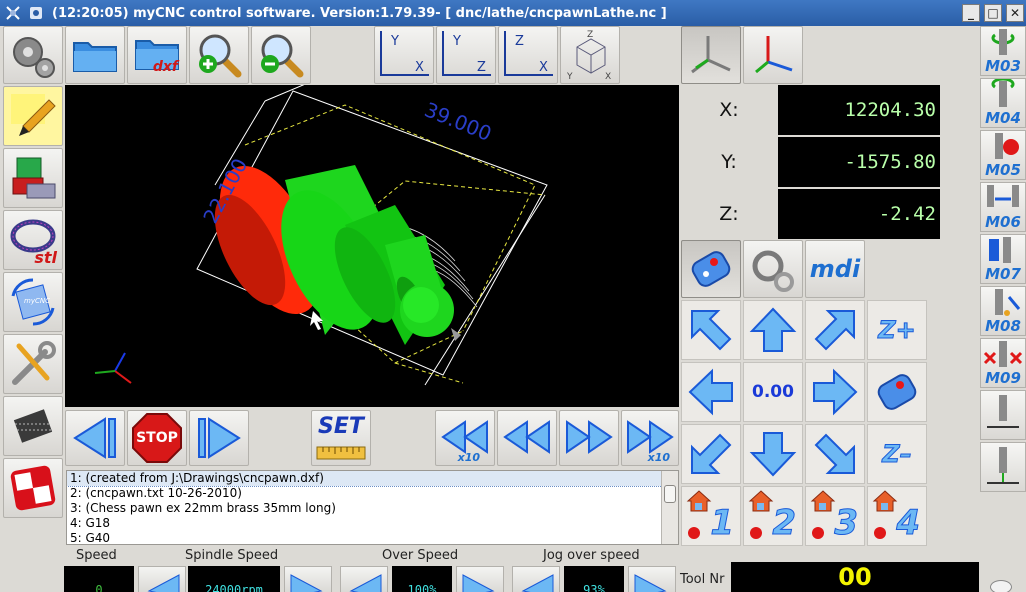  Describe the element at coordinates (1003, 196) in the screenshot. I see `tool-change-icon` at that location.